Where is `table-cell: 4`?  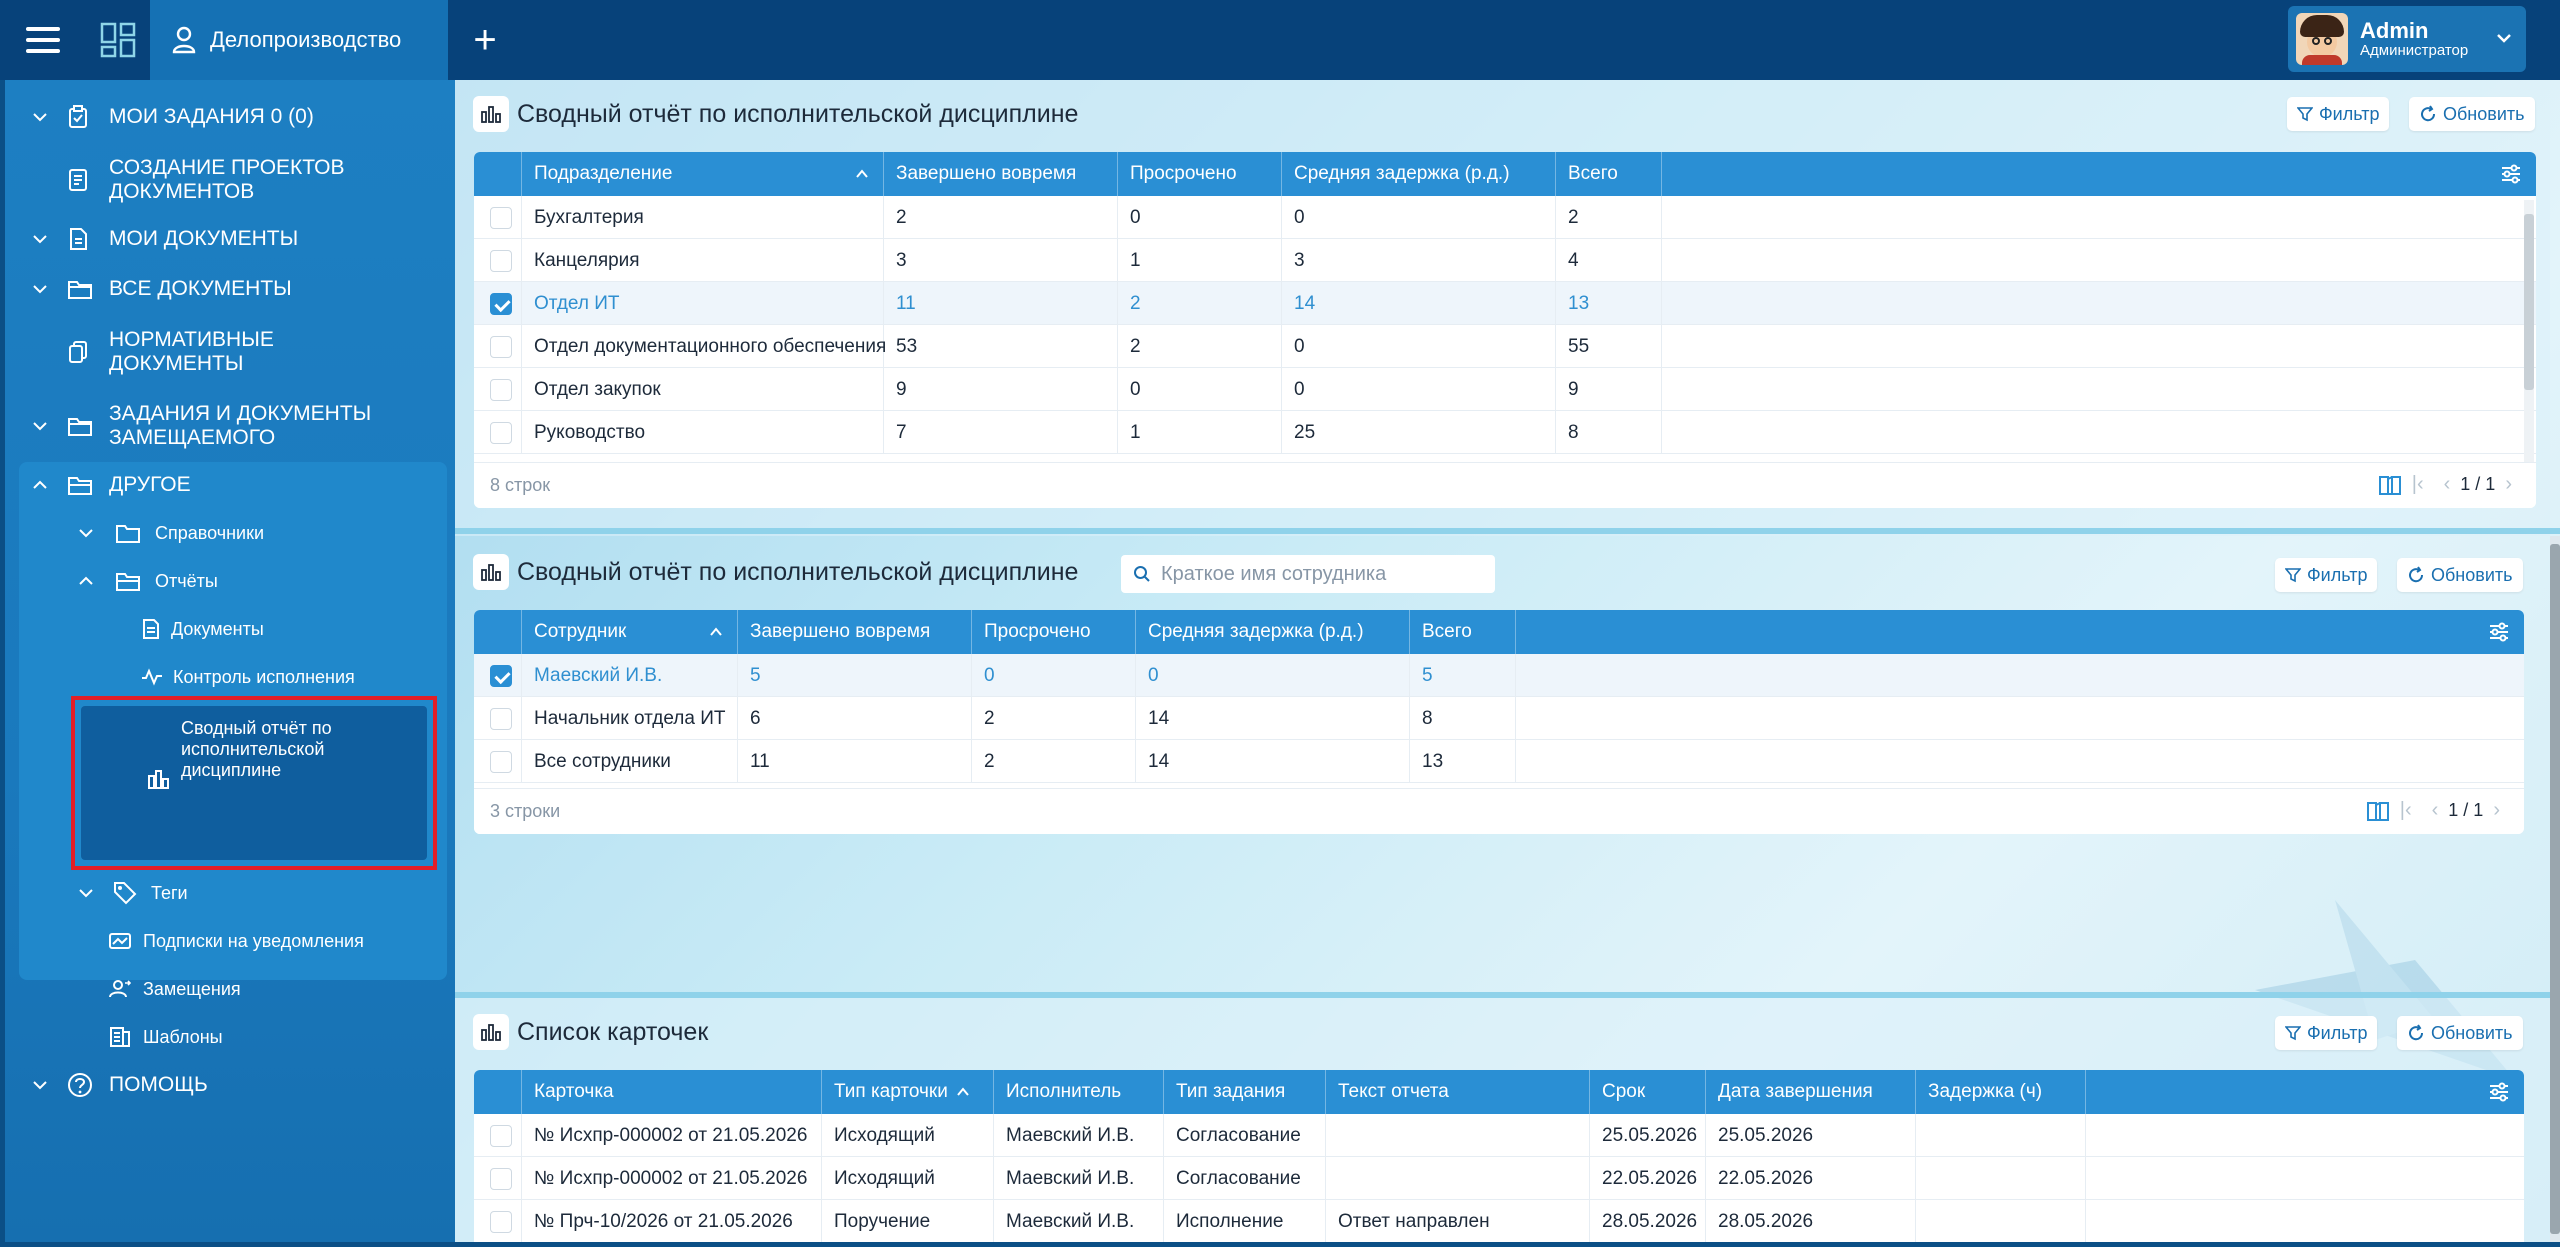
table-cell: 4 is located at coordinates (1609, 260).